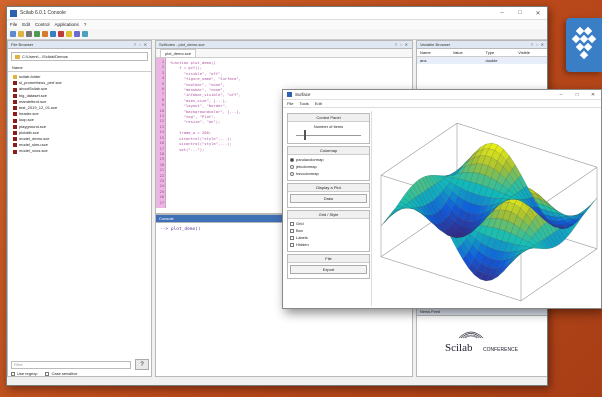 This screenshot has height=397, width=602. I want to click on close-button: ✕, so click(538, 13).